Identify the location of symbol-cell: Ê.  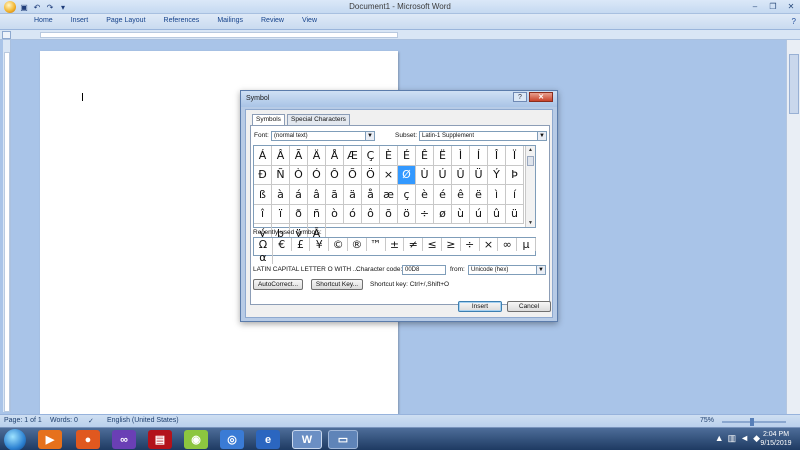
(425, 156).